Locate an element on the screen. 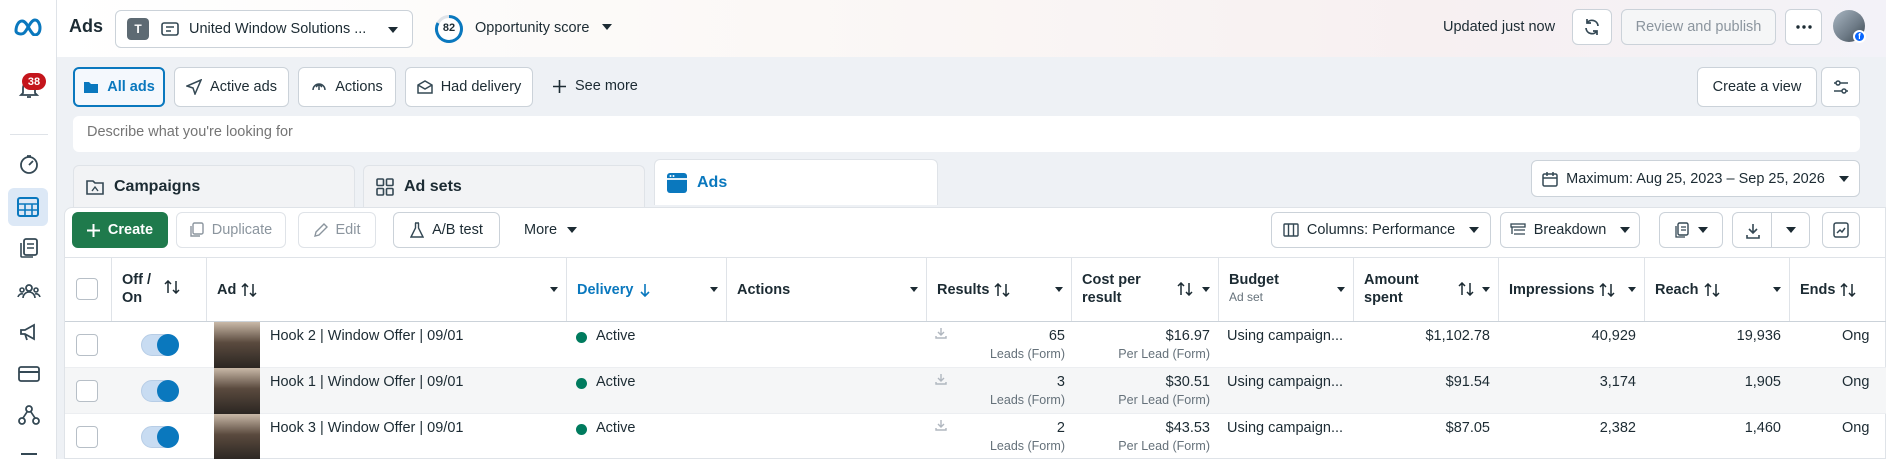 This screenshot has height=459, width=1886. view-settings-button is located at coordinates (1840, 87).